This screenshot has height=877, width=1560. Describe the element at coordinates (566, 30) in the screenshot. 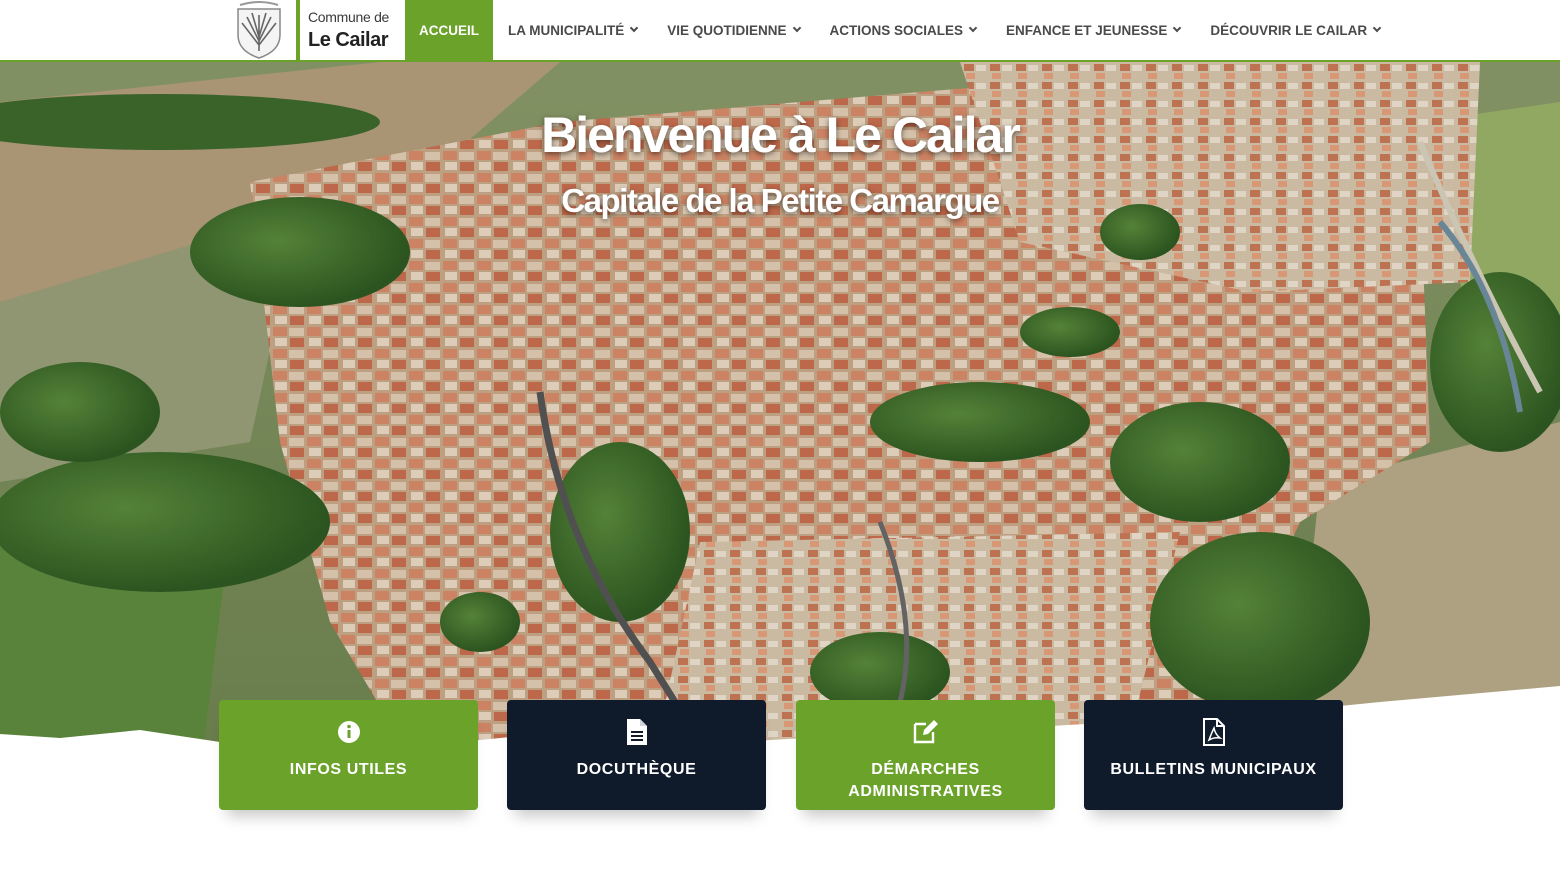

I see `nav-item-label: LA MUNICIPALITÉ` at that location.